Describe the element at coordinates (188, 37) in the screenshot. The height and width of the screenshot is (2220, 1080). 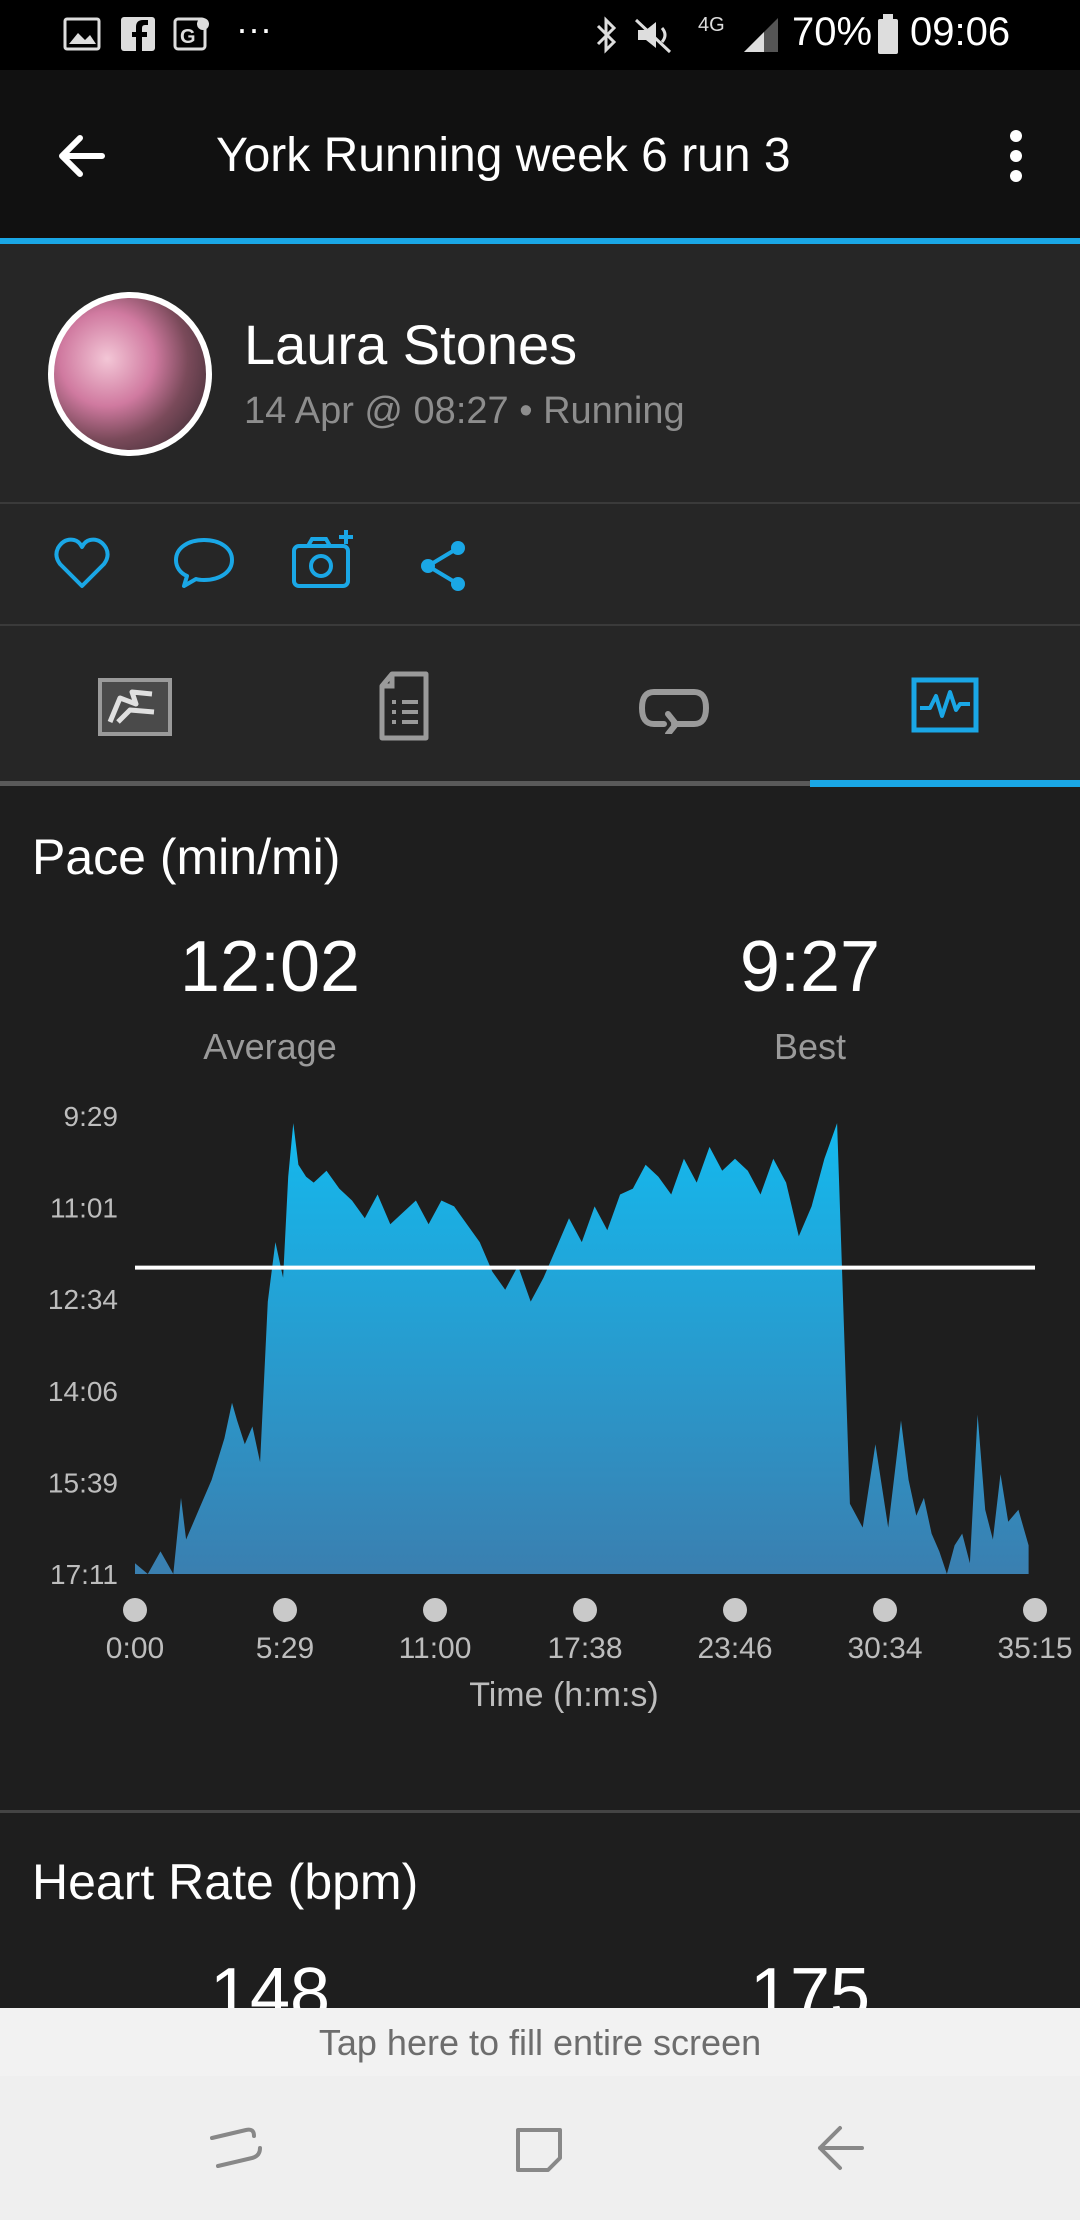
I see `svg-text: G` at that location.